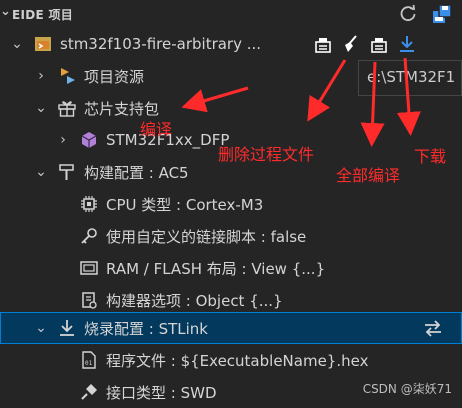 The image size is (462, 408). What do you see at coordinates (408, 14) in the screenshot?
I see `refresh-icon` at bounding box center [408, 14].